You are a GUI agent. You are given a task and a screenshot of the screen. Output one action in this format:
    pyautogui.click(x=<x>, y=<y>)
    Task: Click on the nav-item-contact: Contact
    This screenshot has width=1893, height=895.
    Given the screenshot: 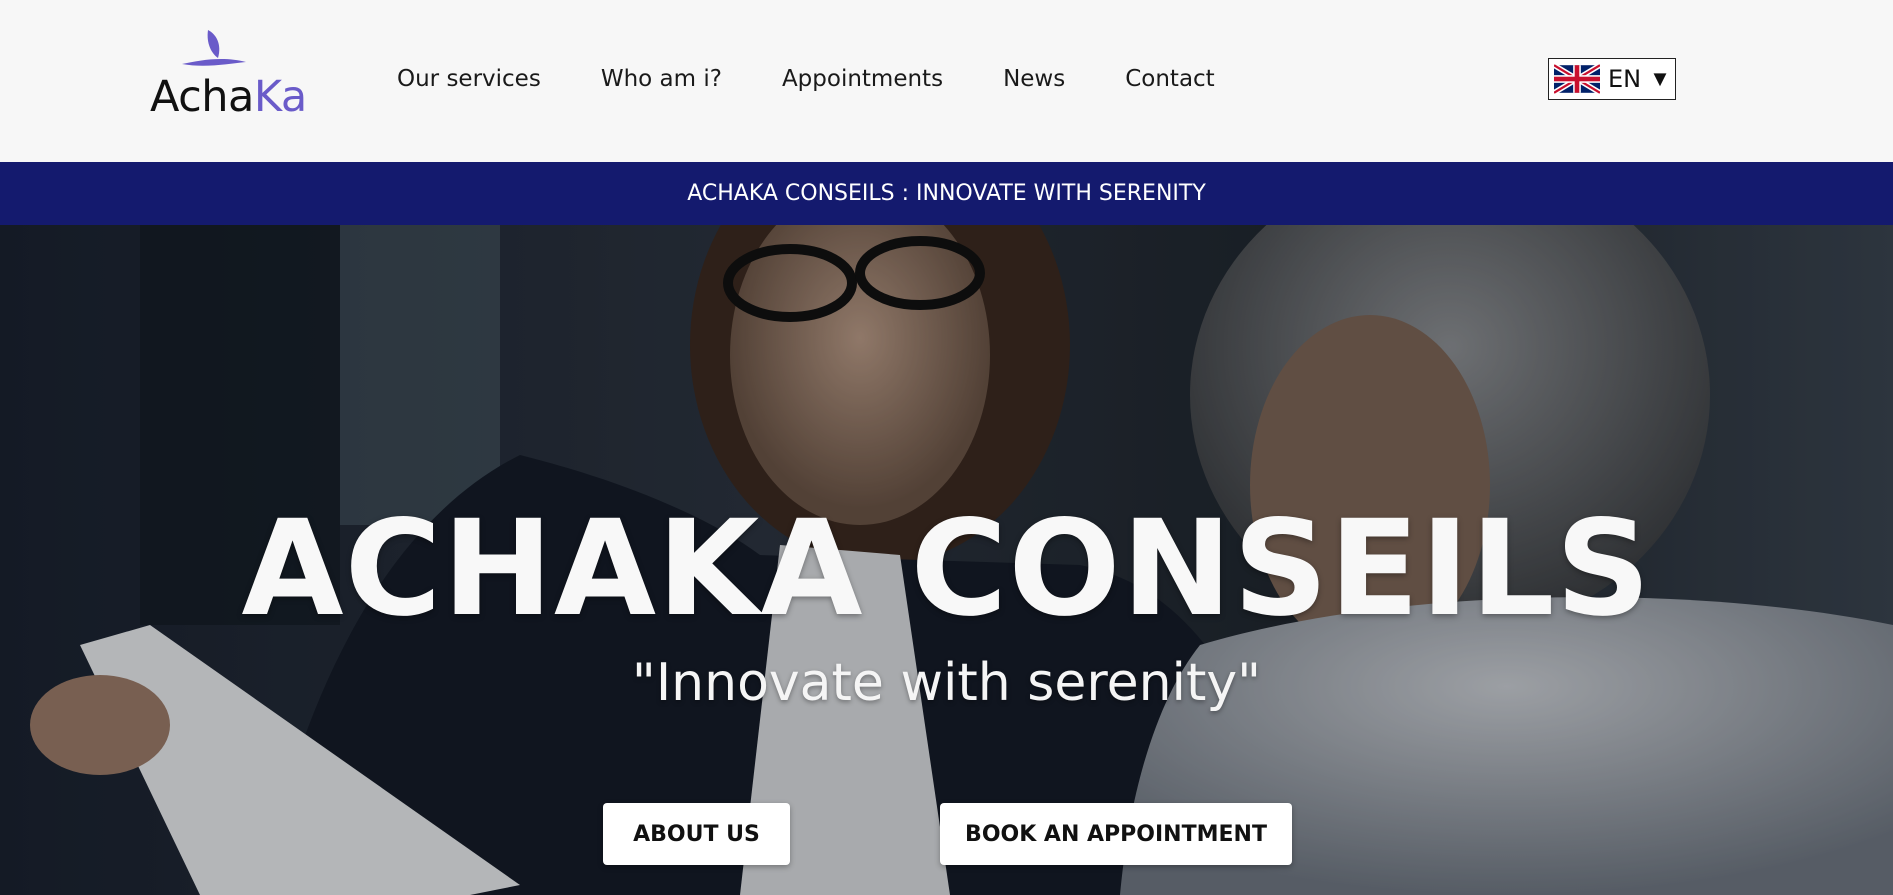 What is the action you would take?
    pyautogui.click(x=1169, y=79)
    